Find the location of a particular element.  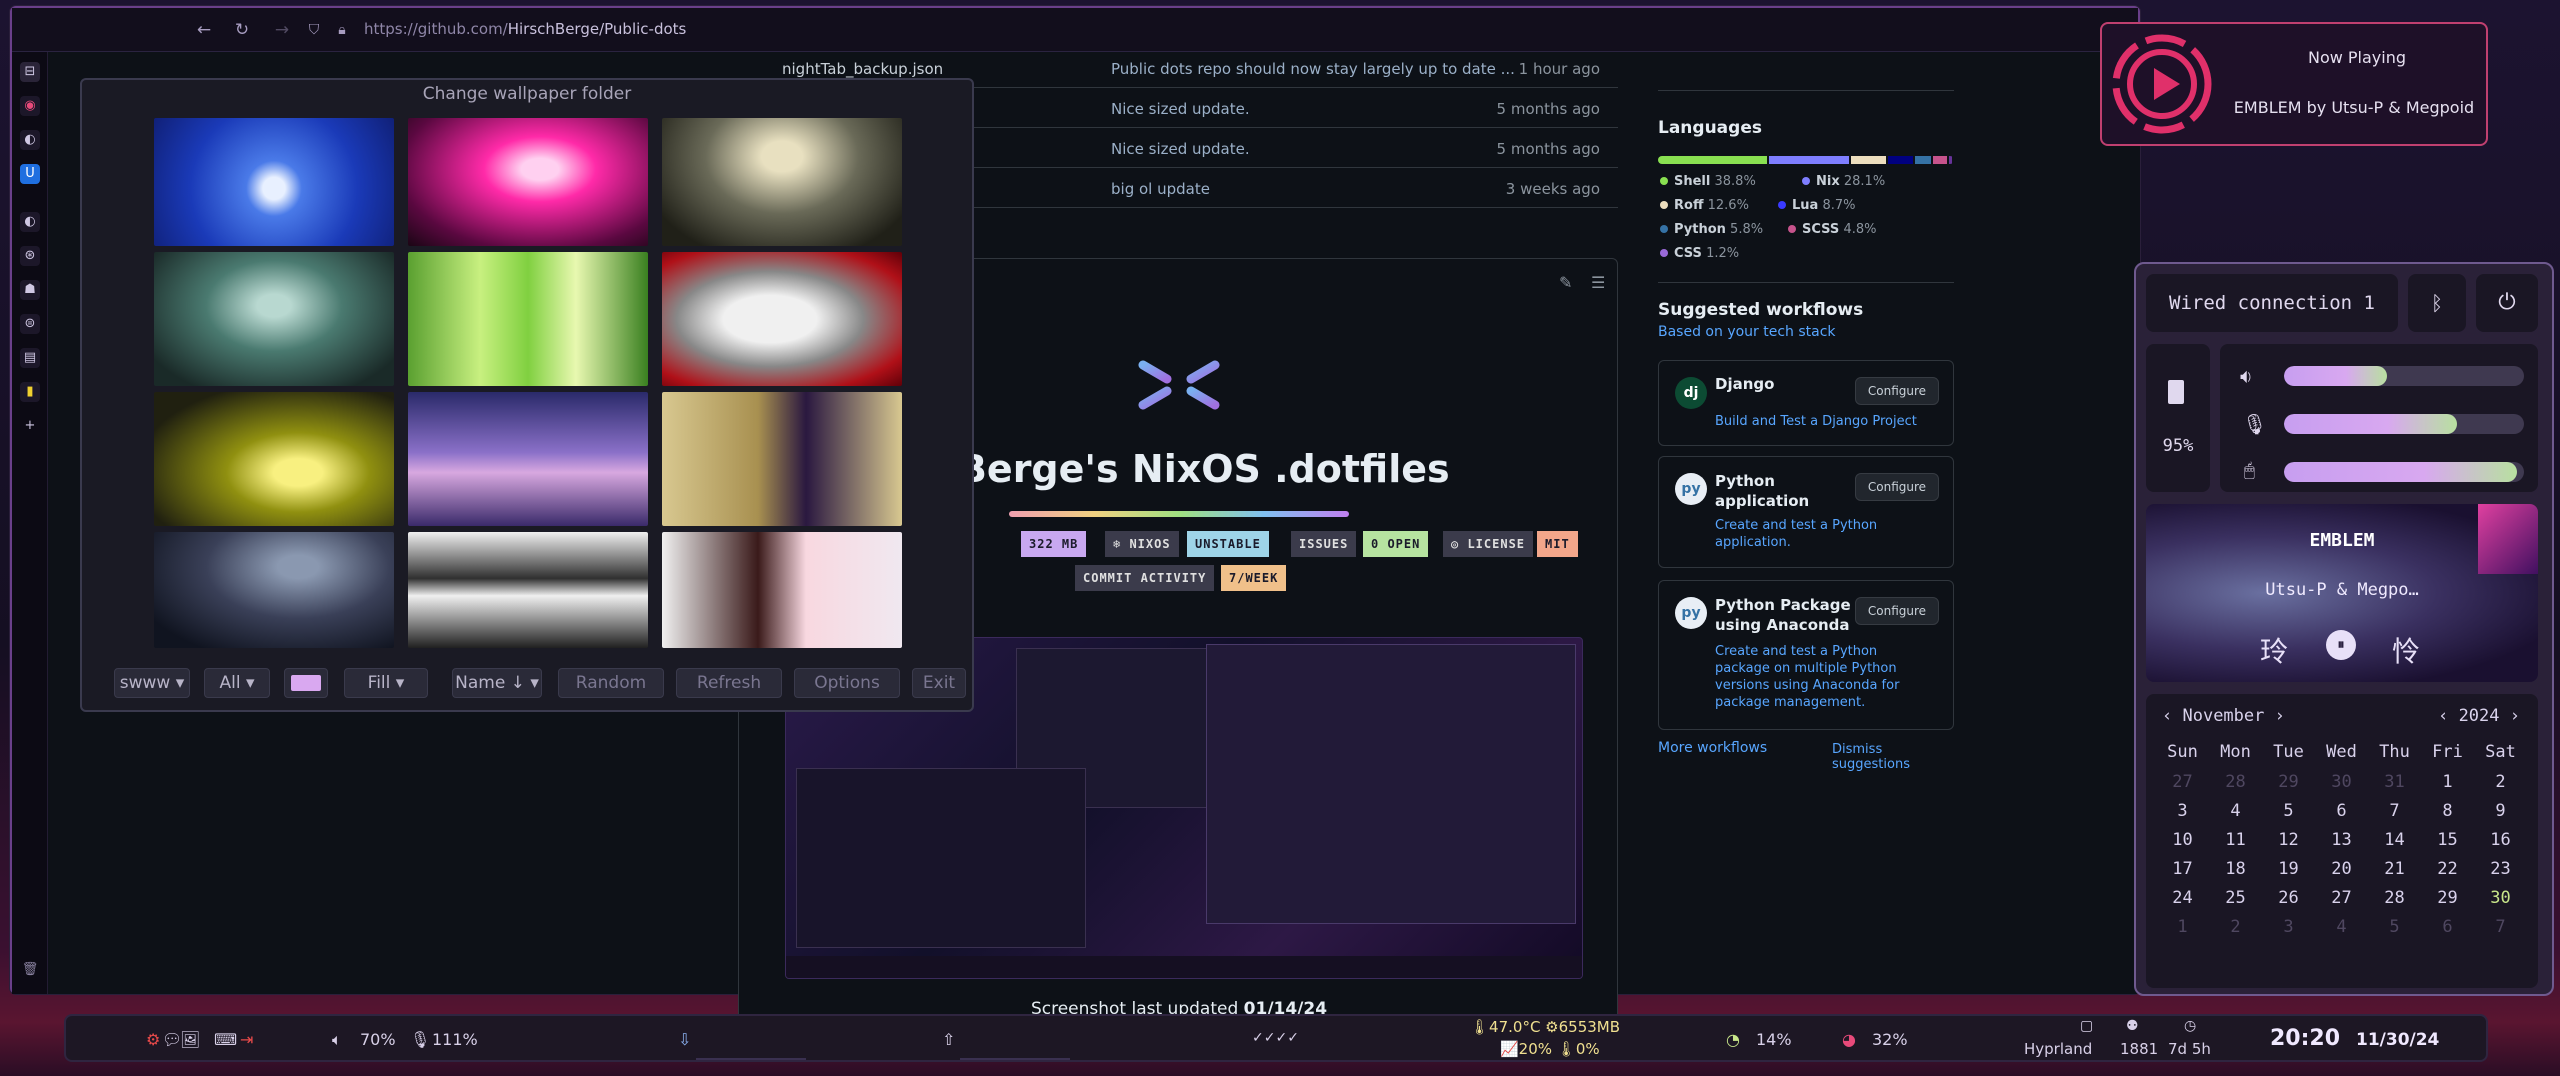

calendar-day: 11 is located at coordinates (2235, 840).